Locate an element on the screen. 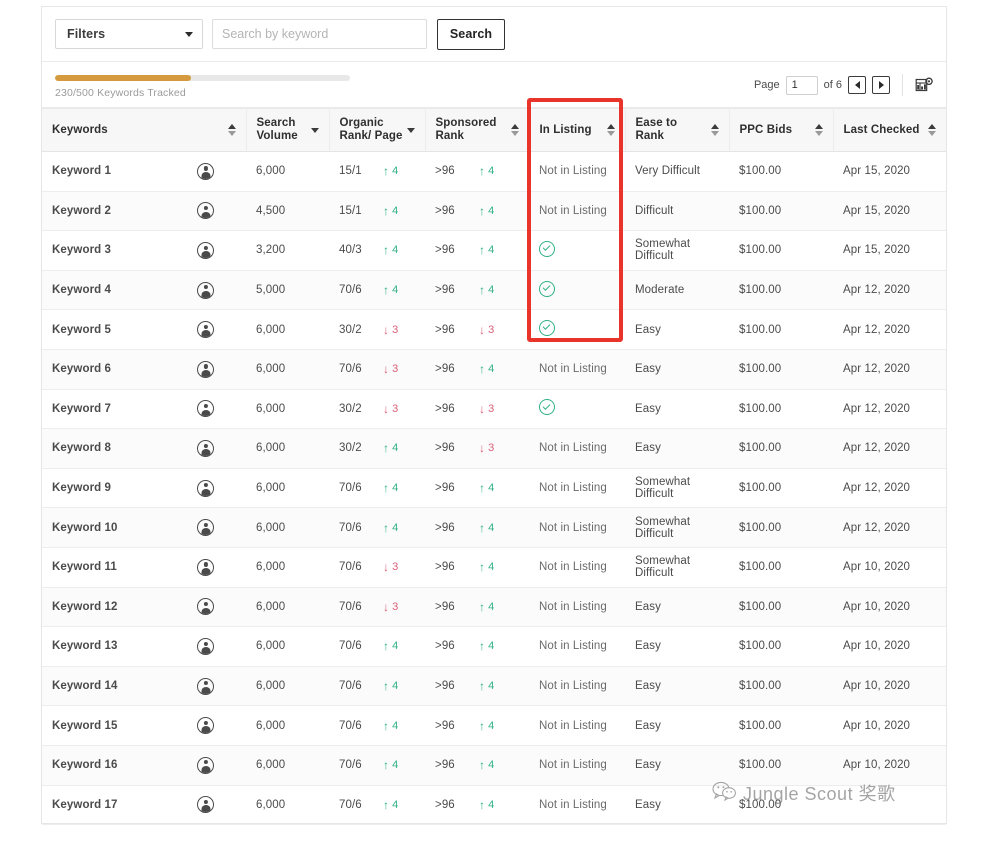 The image size is (1000, 843). page-number-input is located at coordinates (801, 85).